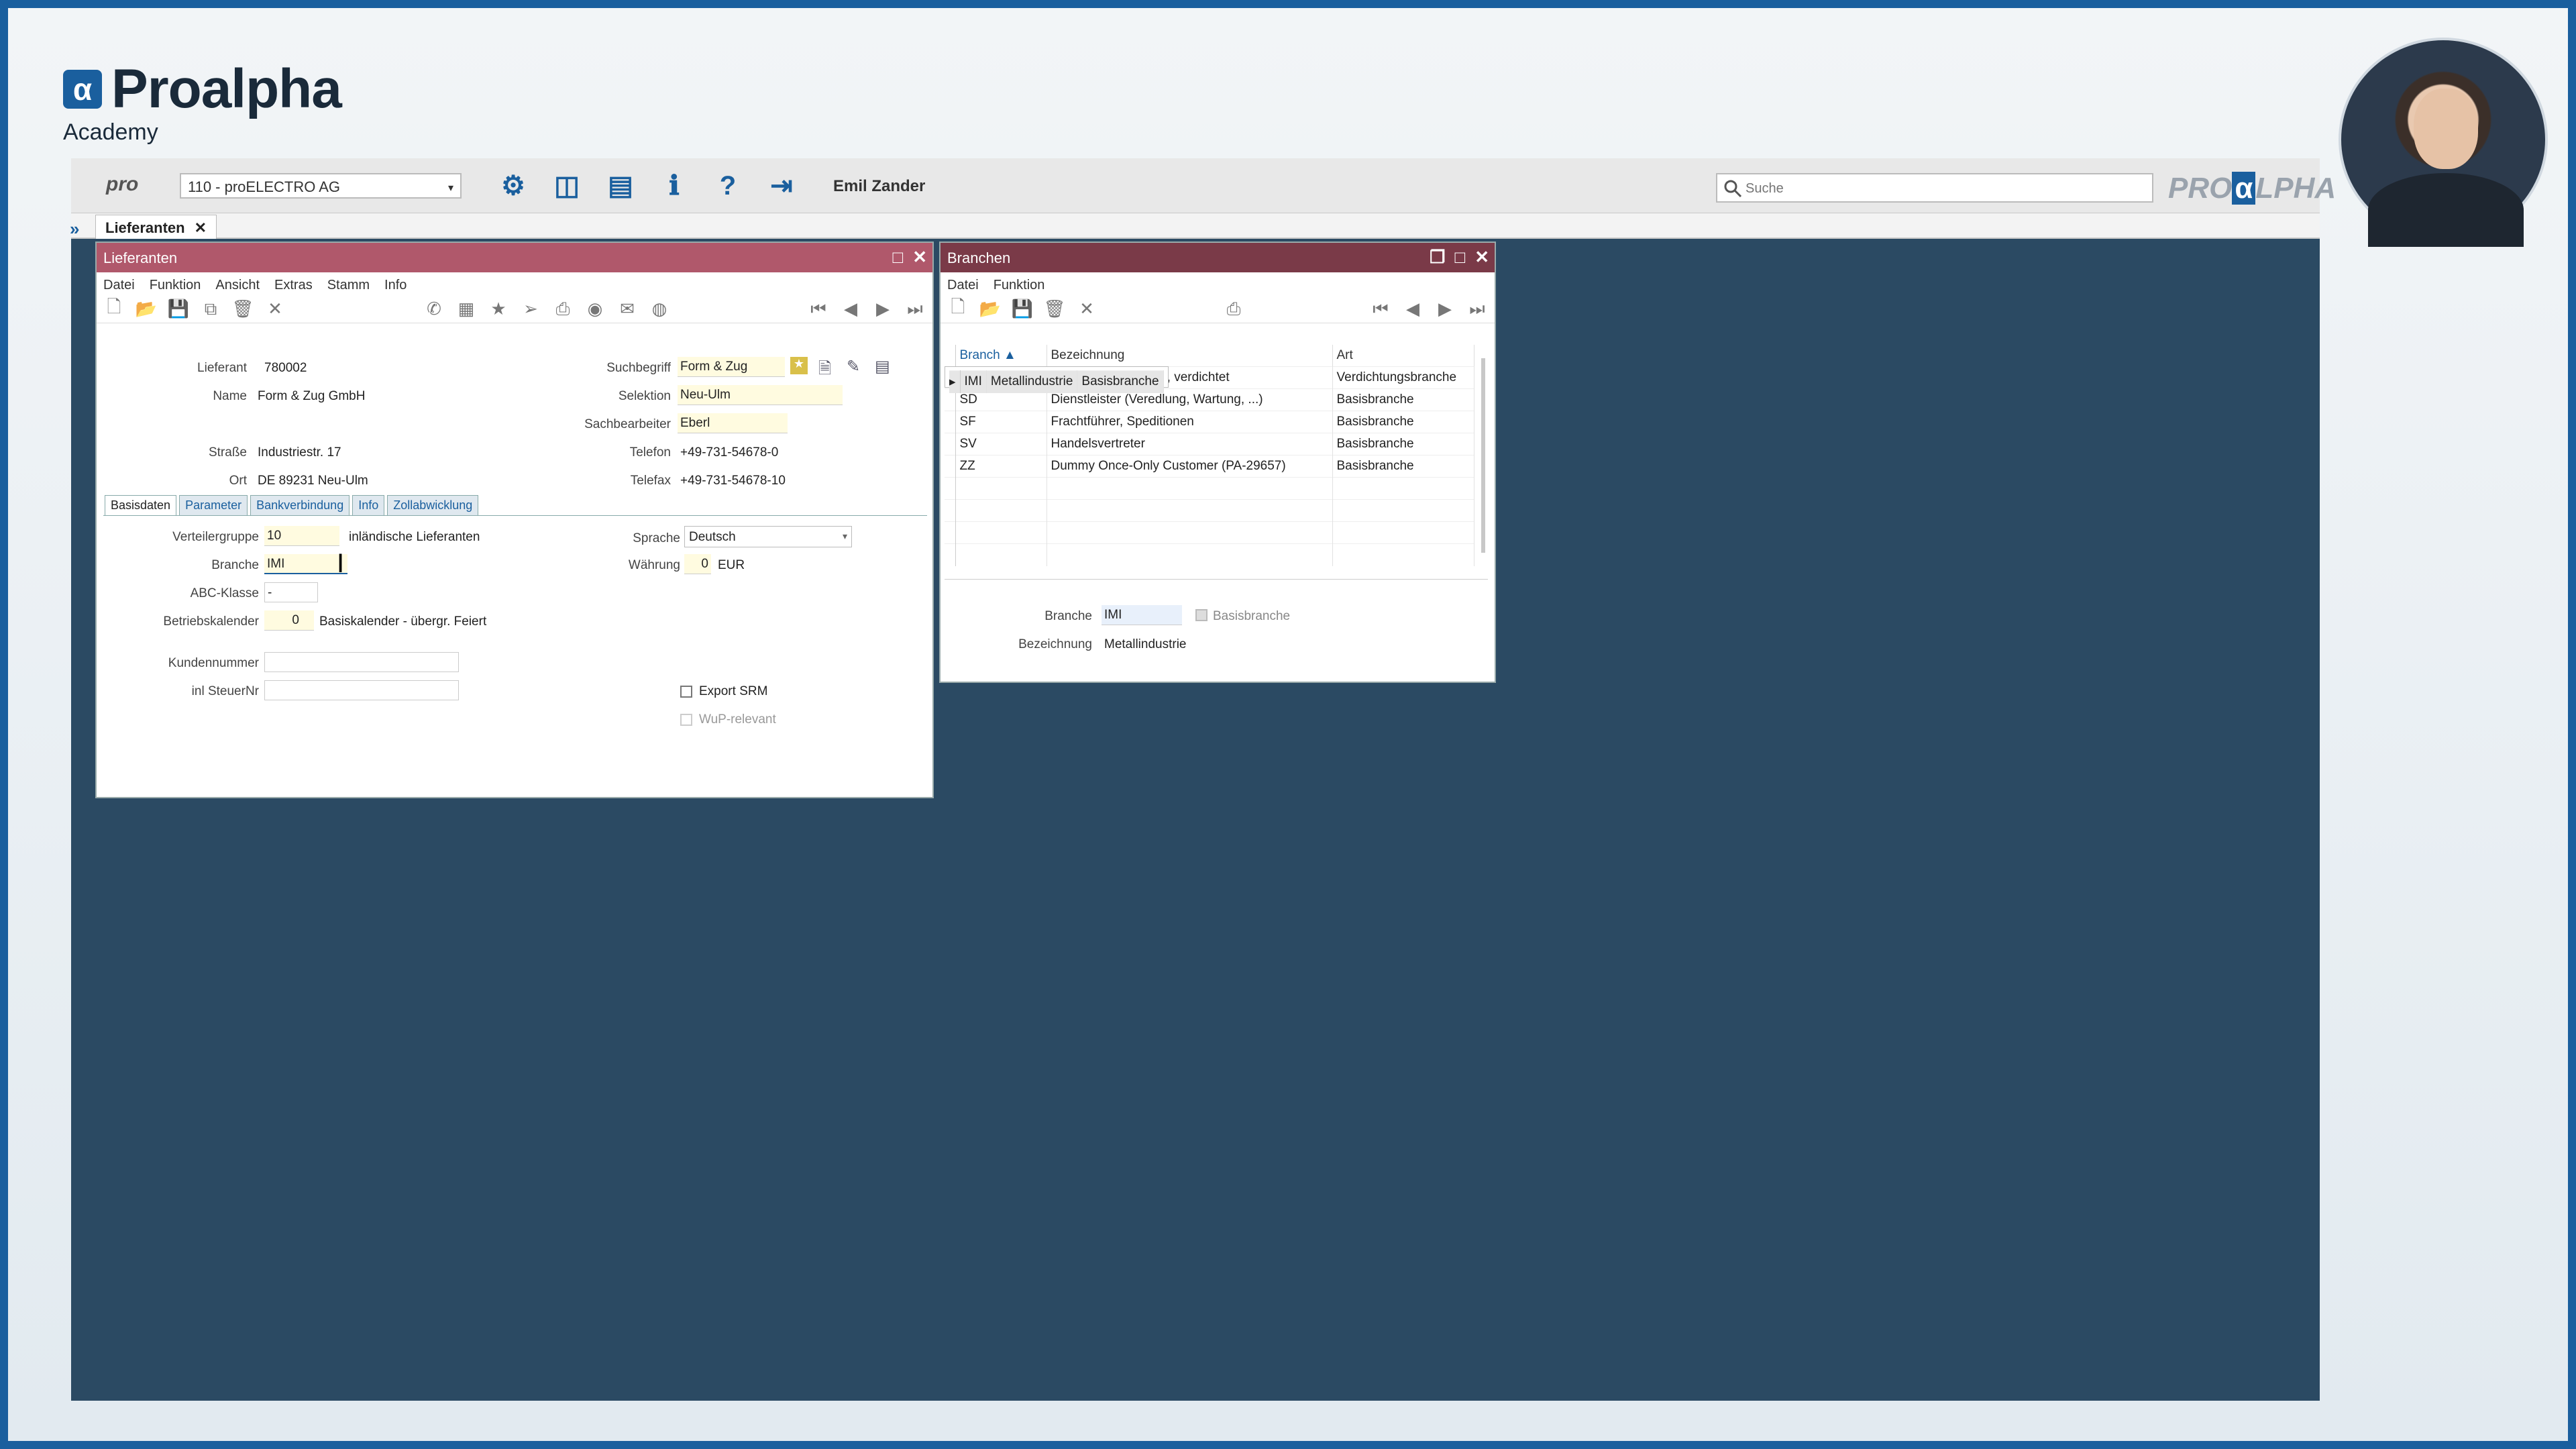 This screenshot has width=2576, height=1449. I want to click on export-srm-checkbox, so click(686, 692).